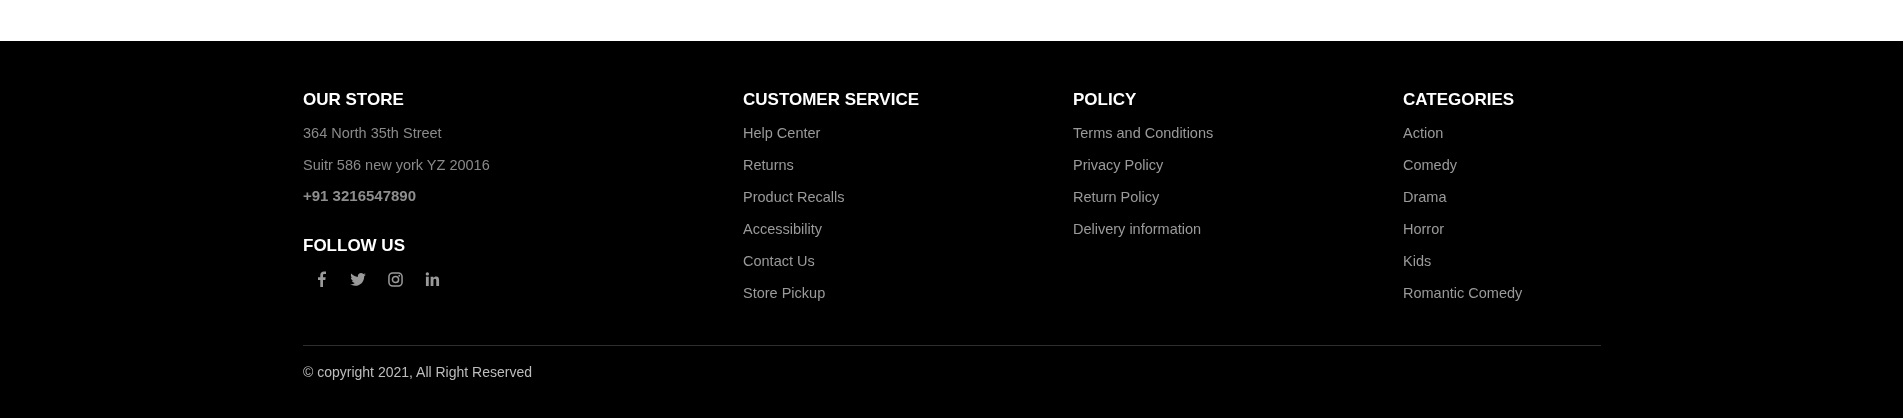 Image resolution: width=1903 pixels, height=418 pixels. What do you see at coordinates (1143, 133) in the screenshot?
I see `footer-link: Terms and Conditions` at bounding box center [1143, 133].